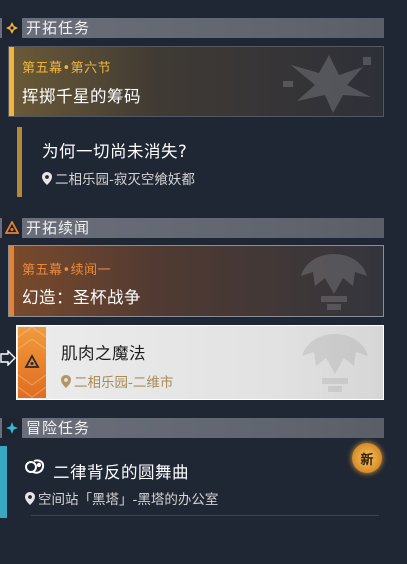  What do you see at coordinates (58, 228) in the screenshot?
I see `section-title-companion: 开拓续闻` at bounding box center [58, 228].